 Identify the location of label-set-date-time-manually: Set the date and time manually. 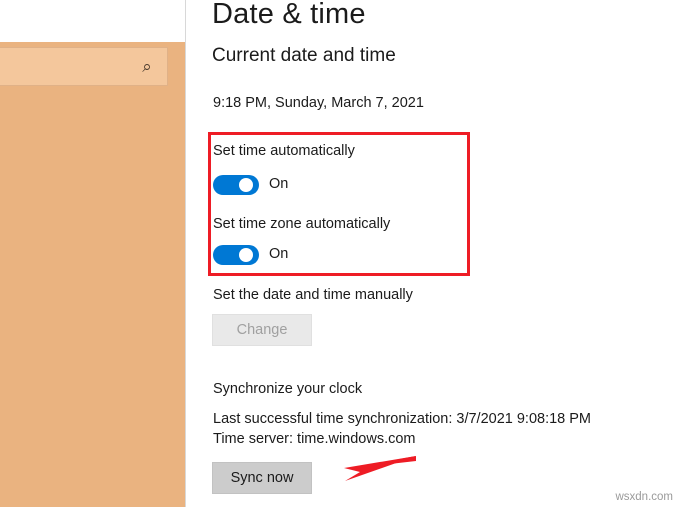
(313, 295).